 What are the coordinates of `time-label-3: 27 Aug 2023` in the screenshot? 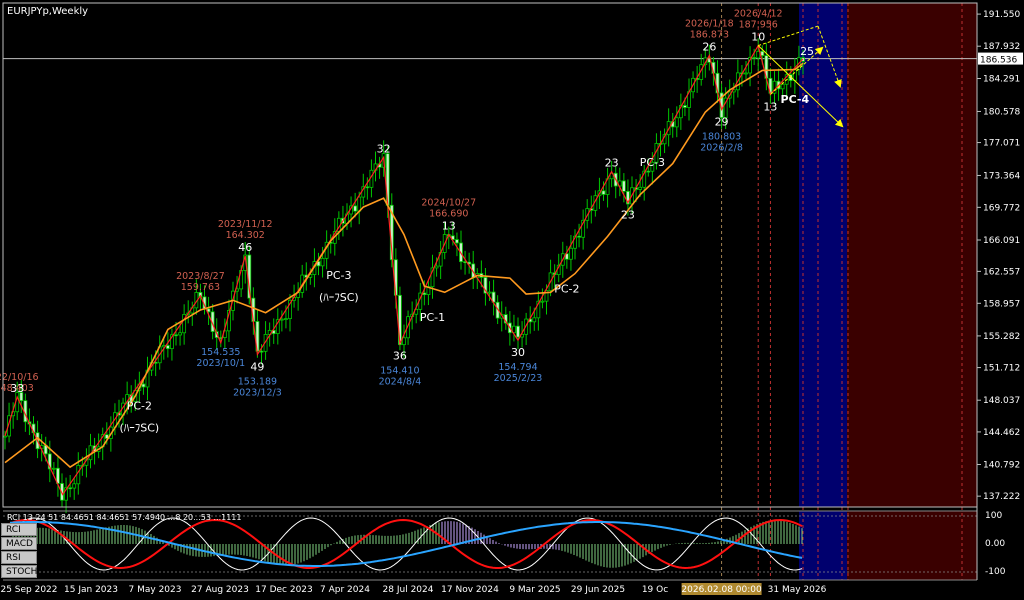 It's located at (220, 590).